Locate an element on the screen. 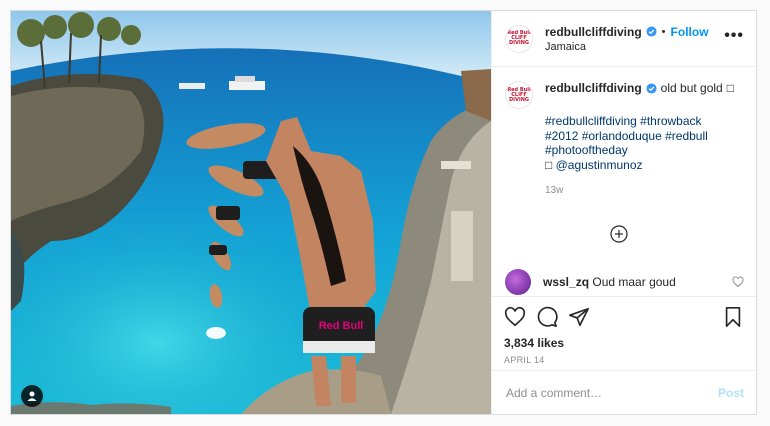  follow-button: Follow is located at coordinates (690, 32).